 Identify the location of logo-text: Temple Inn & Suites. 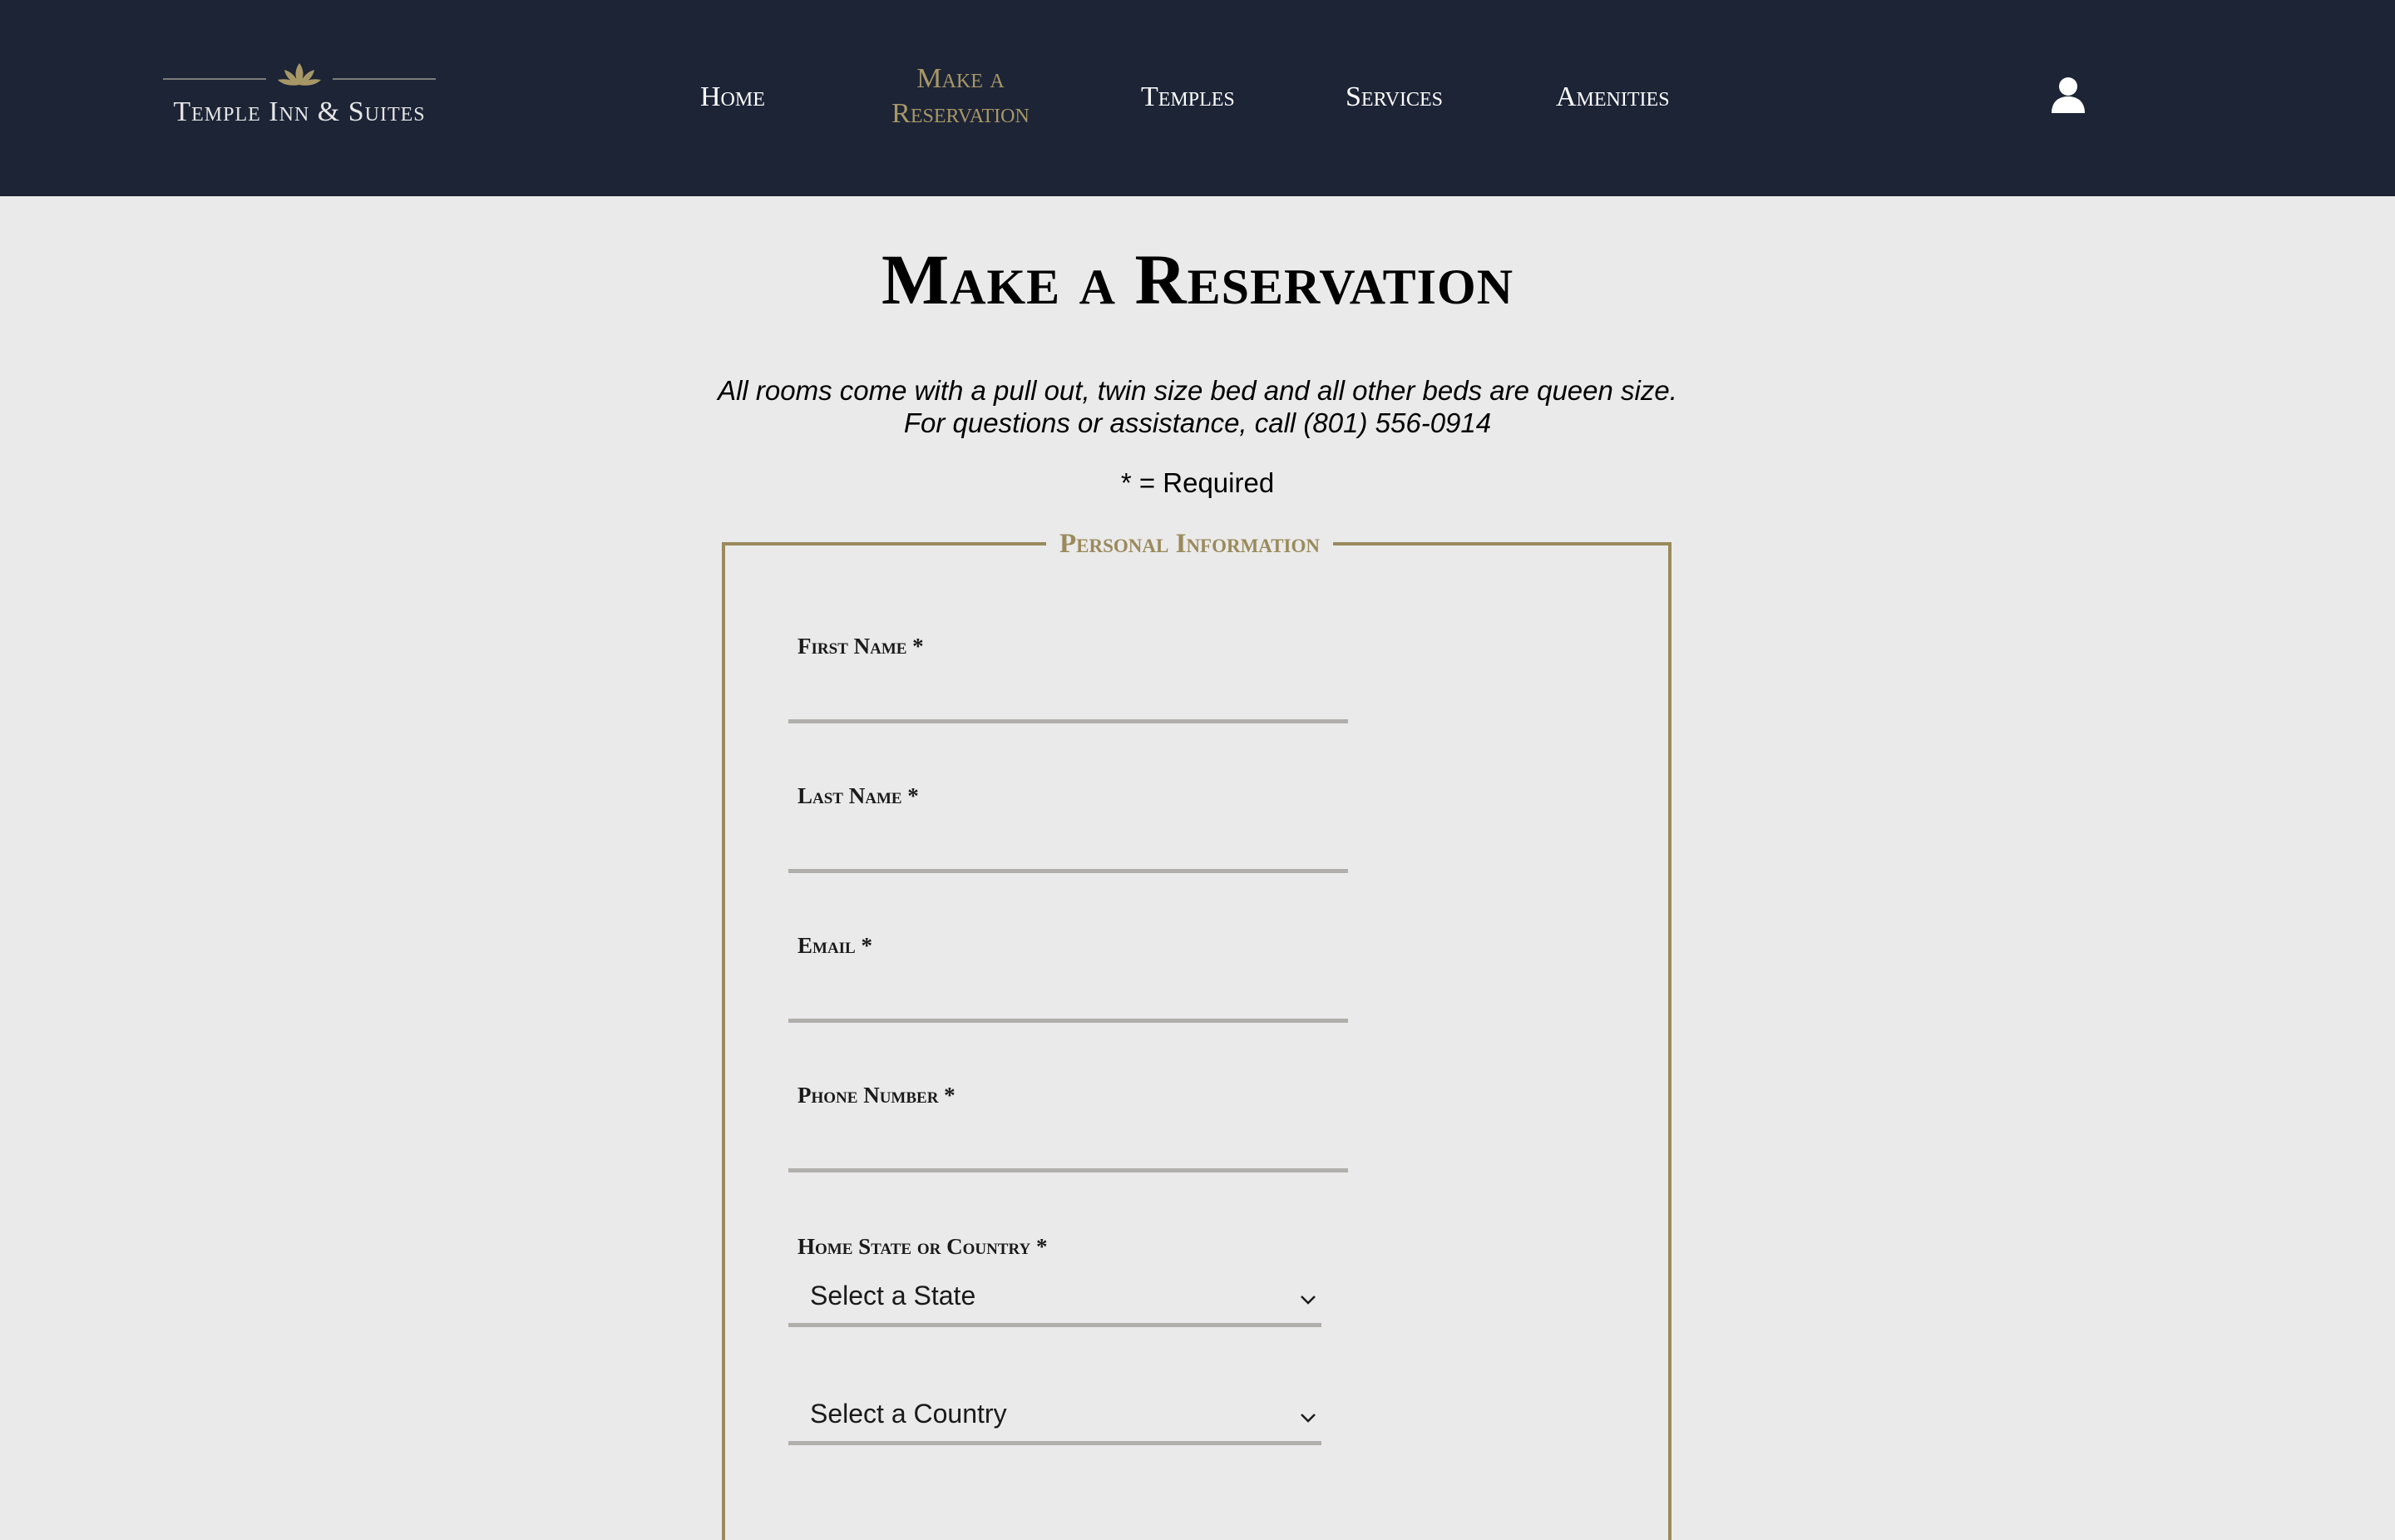
(299, 111).